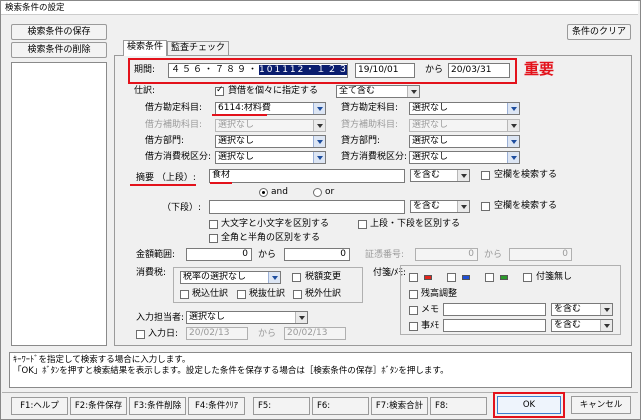 This screenshot has height=420, width=641. Describe the element at coordinates (485, 206) in the screenshot. I see `lower-blank-checkbox` at that location.